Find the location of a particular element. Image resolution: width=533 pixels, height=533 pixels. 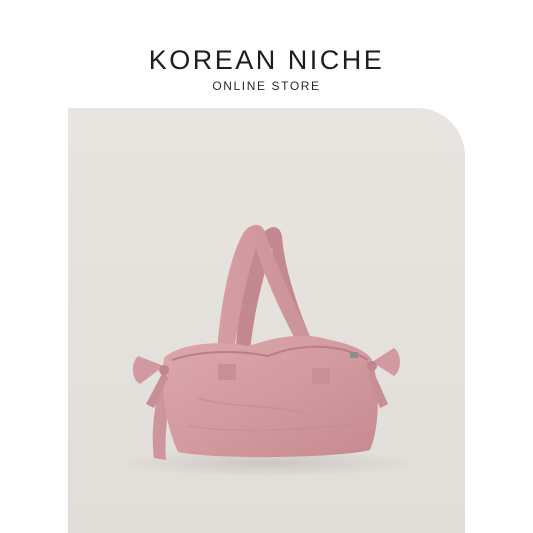

left-bow-knot is located at coordinates (164, 370).